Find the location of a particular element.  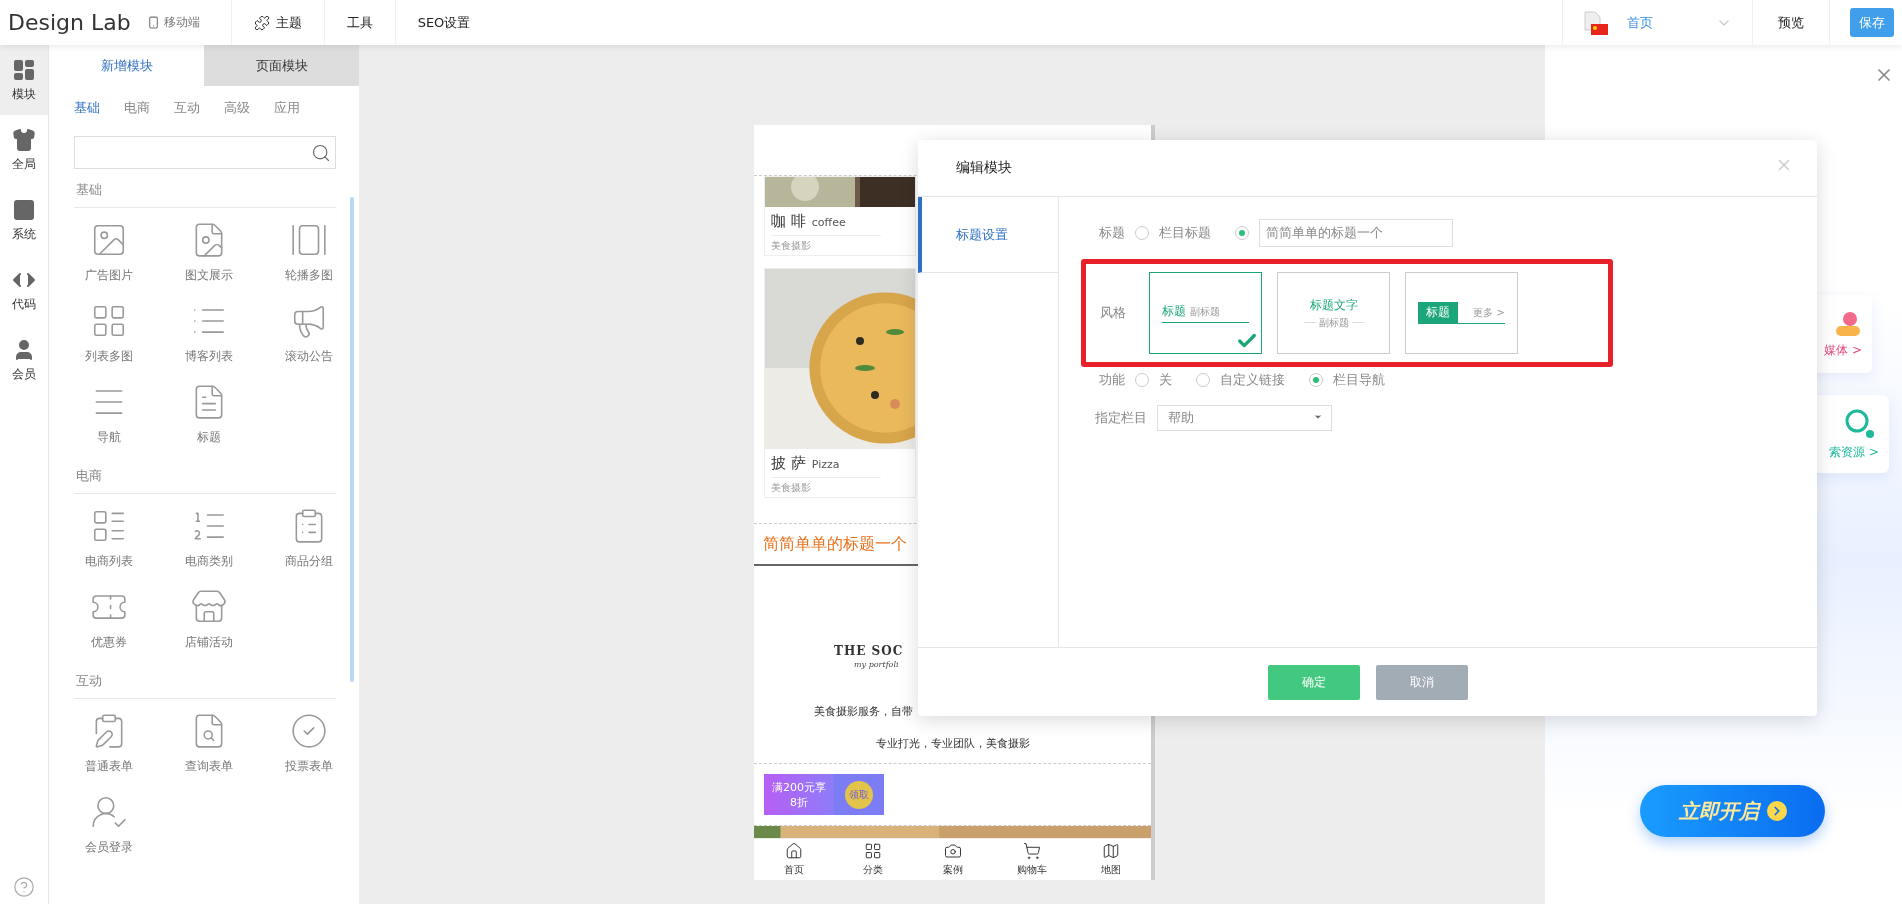

search-icon is located at coordinates (321, 152).